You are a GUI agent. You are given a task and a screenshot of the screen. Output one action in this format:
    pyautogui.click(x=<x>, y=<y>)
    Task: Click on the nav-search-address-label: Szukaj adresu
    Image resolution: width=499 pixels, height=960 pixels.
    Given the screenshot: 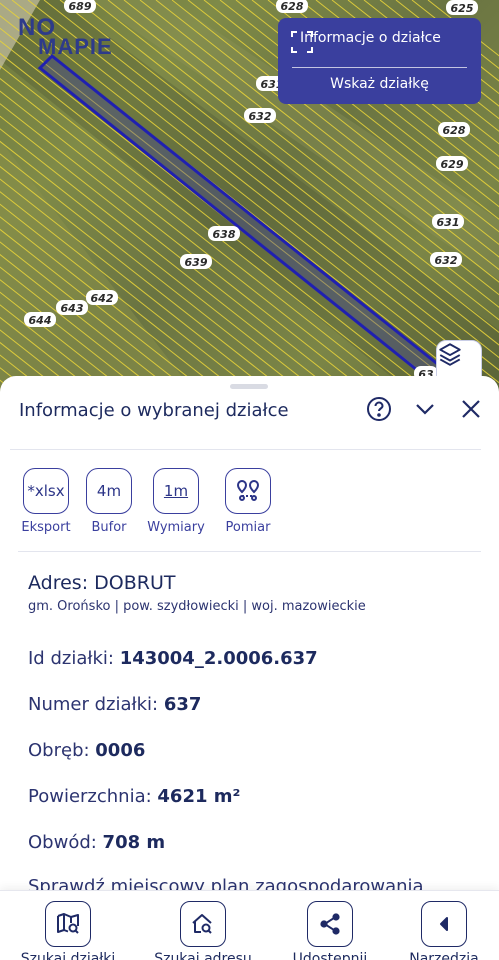 What is the action you would take?
    pyautogui.click(x=203, y=955)
    